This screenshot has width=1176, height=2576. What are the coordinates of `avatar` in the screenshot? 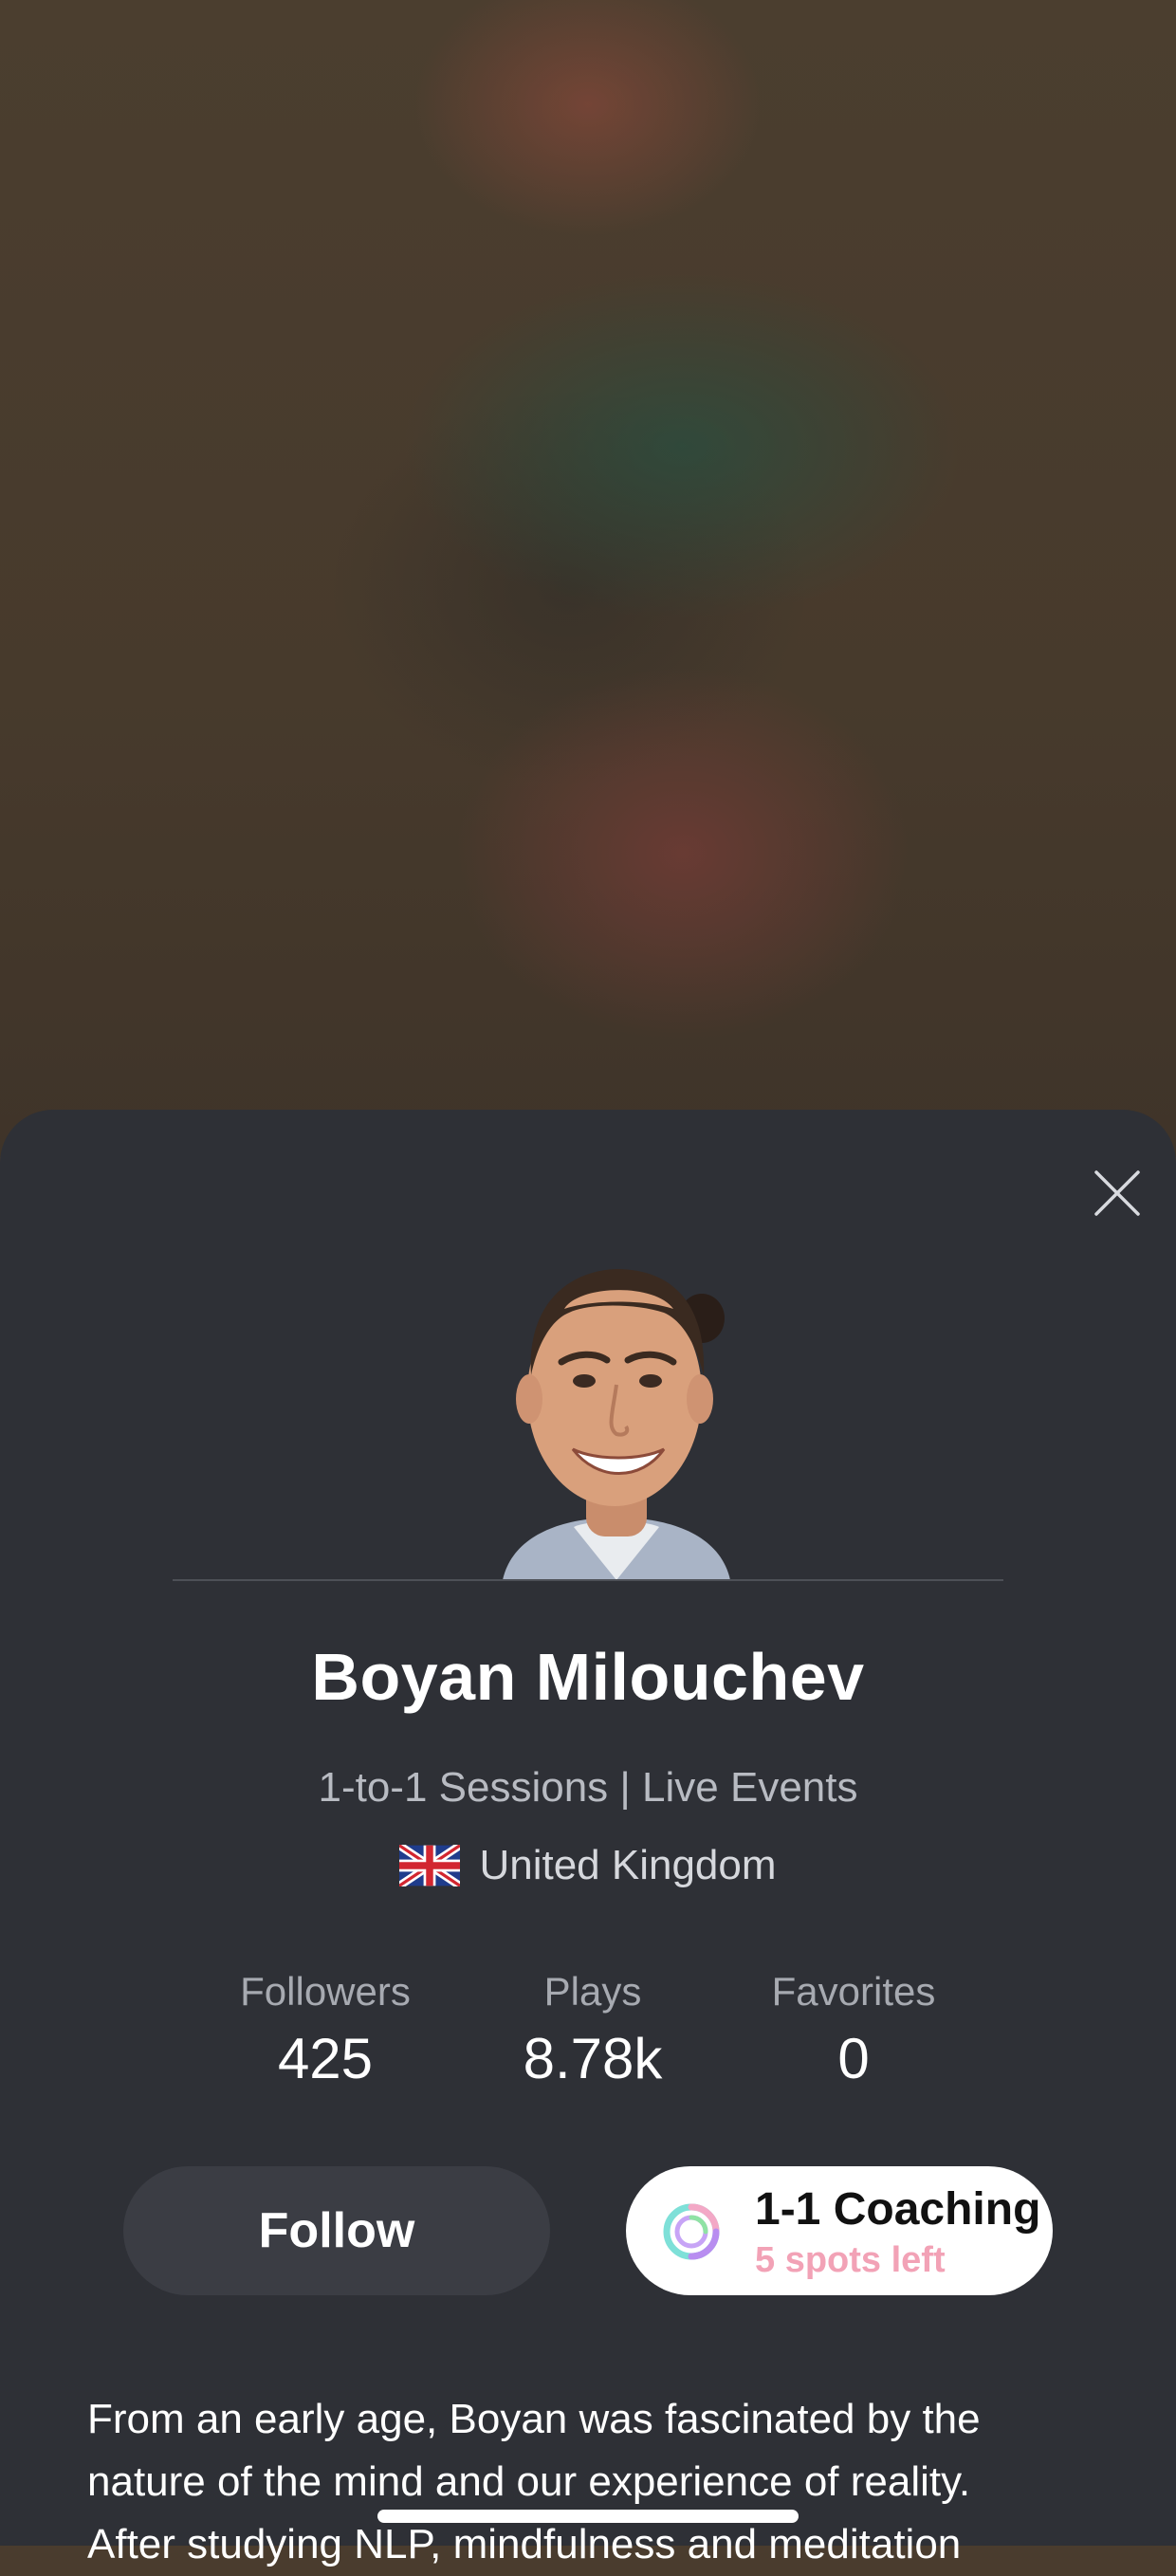 It's located at (616, 1406).